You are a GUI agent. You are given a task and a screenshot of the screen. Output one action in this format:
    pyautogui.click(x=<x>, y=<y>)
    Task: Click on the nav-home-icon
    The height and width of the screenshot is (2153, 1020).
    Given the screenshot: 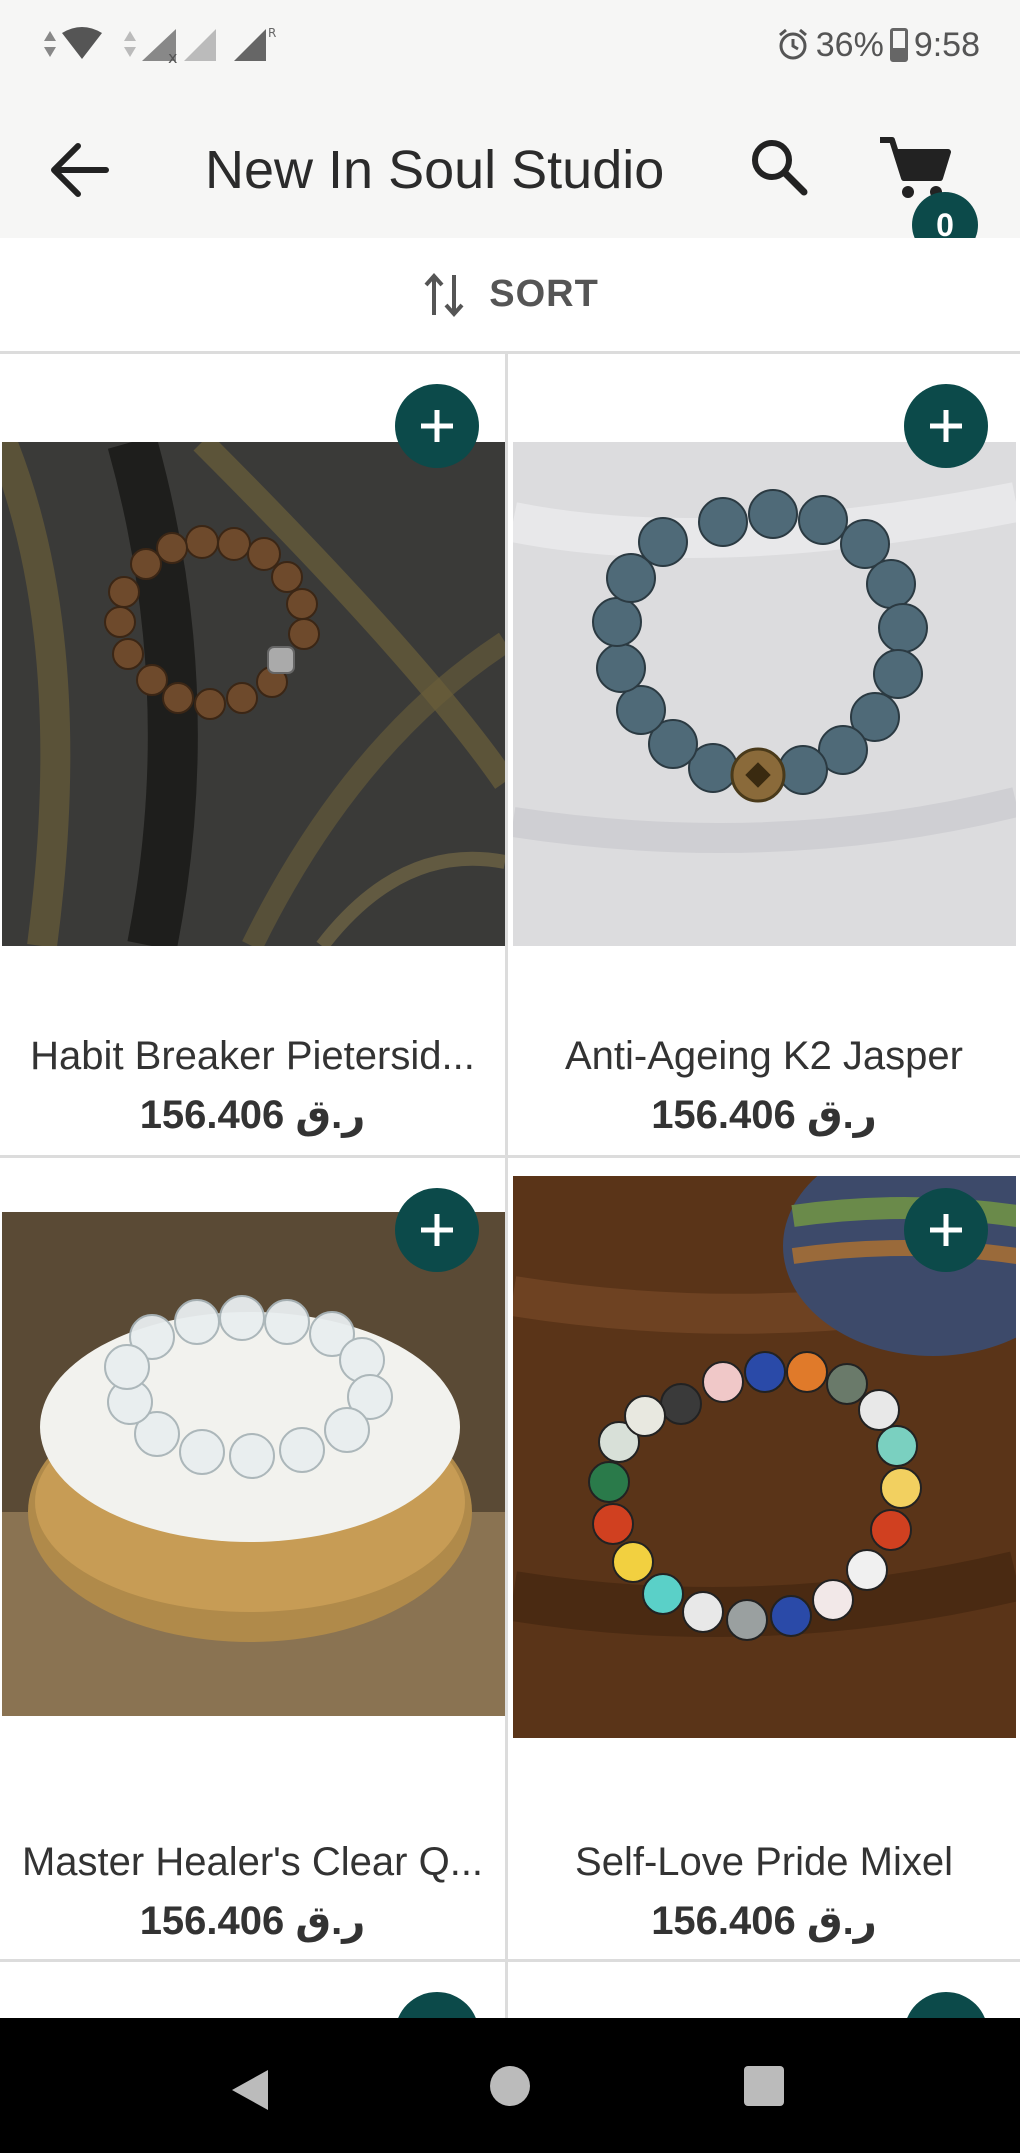 What is the action you would take?
    pyautogui.click(x=510, y=2086)
    